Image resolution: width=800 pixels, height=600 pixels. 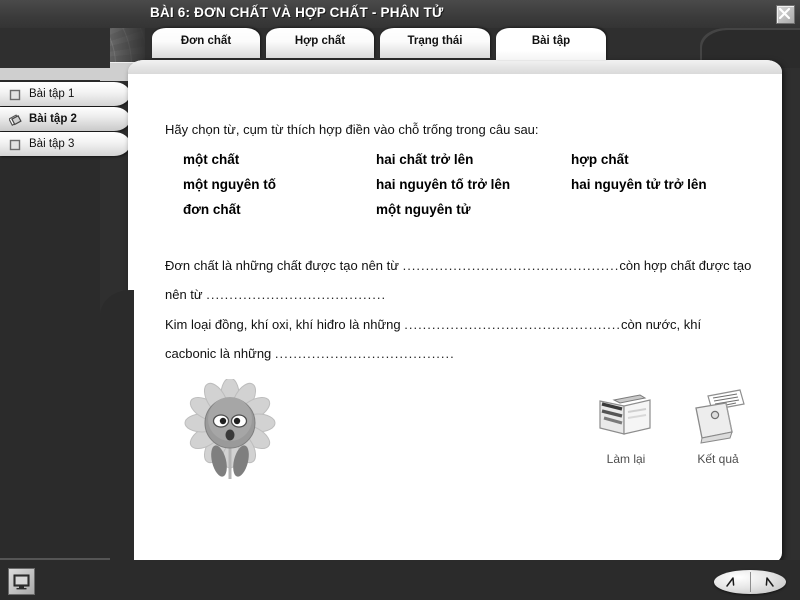 I want to click on navigation-controls, so click(x=750, y=582).